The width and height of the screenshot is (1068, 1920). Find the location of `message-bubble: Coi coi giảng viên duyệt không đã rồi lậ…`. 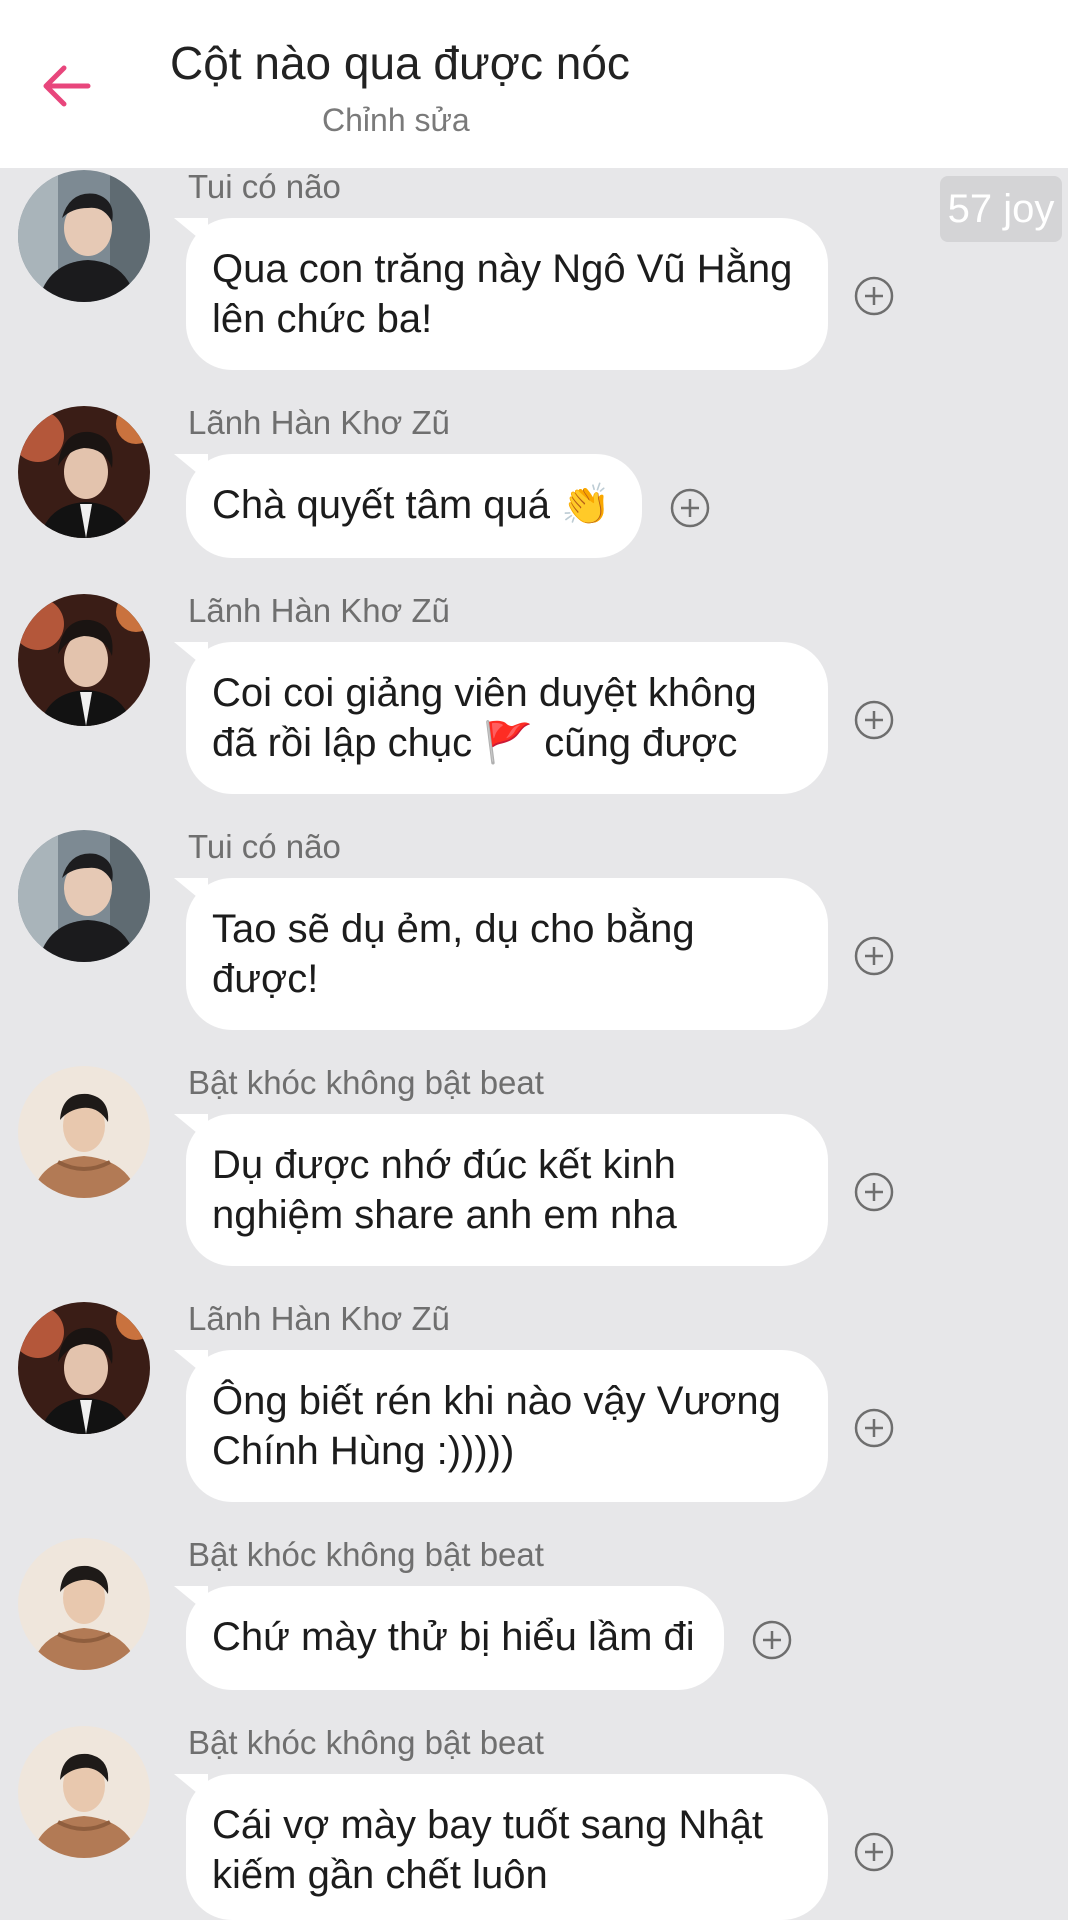

message-bubble: Coi coi giảng viên duyệt không đã rồi lậ… is located at coordinates (507, 718).